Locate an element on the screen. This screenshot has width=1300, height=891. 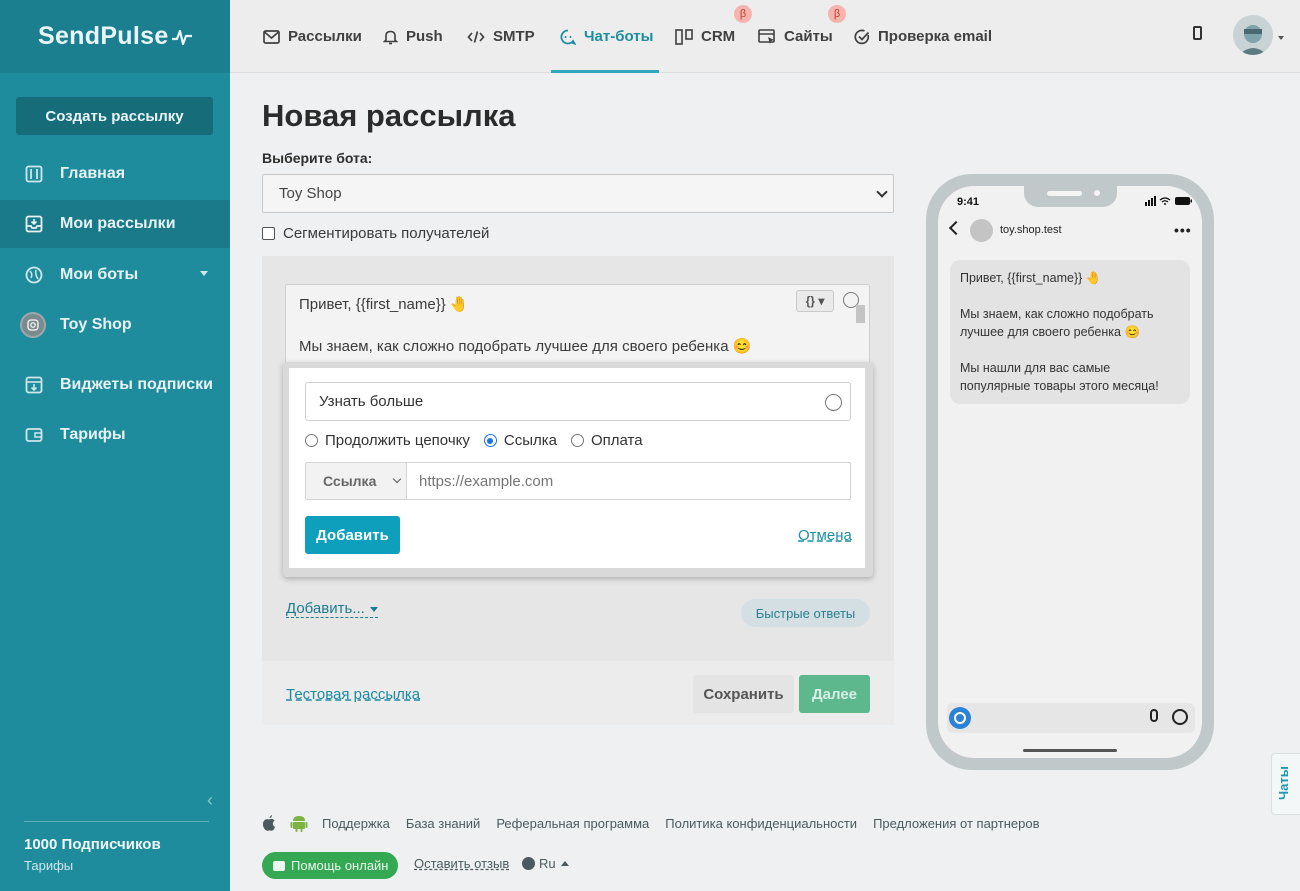
nav-item-smtp: SMTP is located at coordinates (501, 36).